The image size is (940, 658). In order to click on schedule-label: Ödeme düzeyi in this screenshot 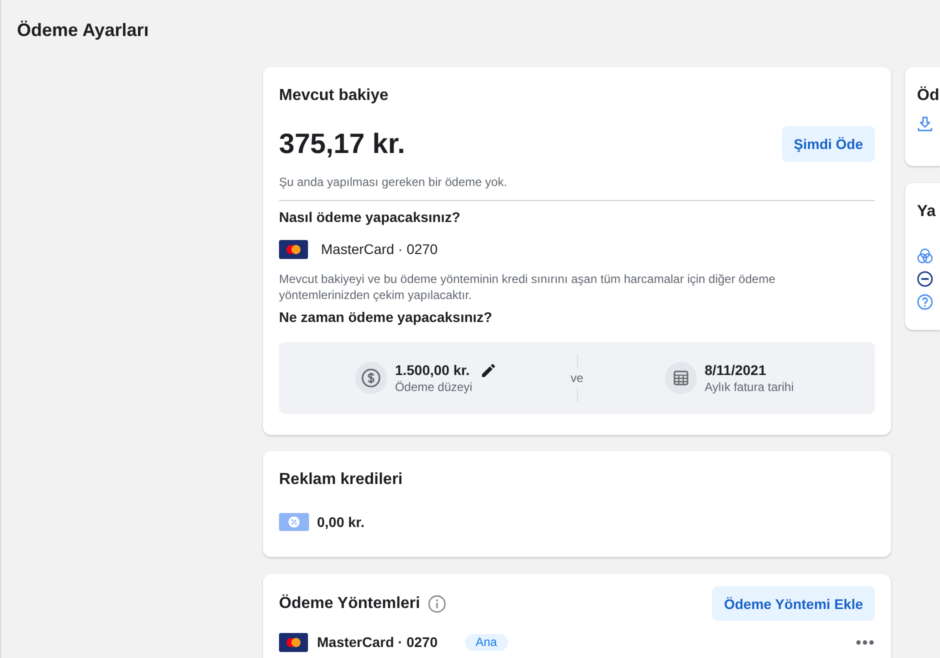, I will do `click(434, 387)`.